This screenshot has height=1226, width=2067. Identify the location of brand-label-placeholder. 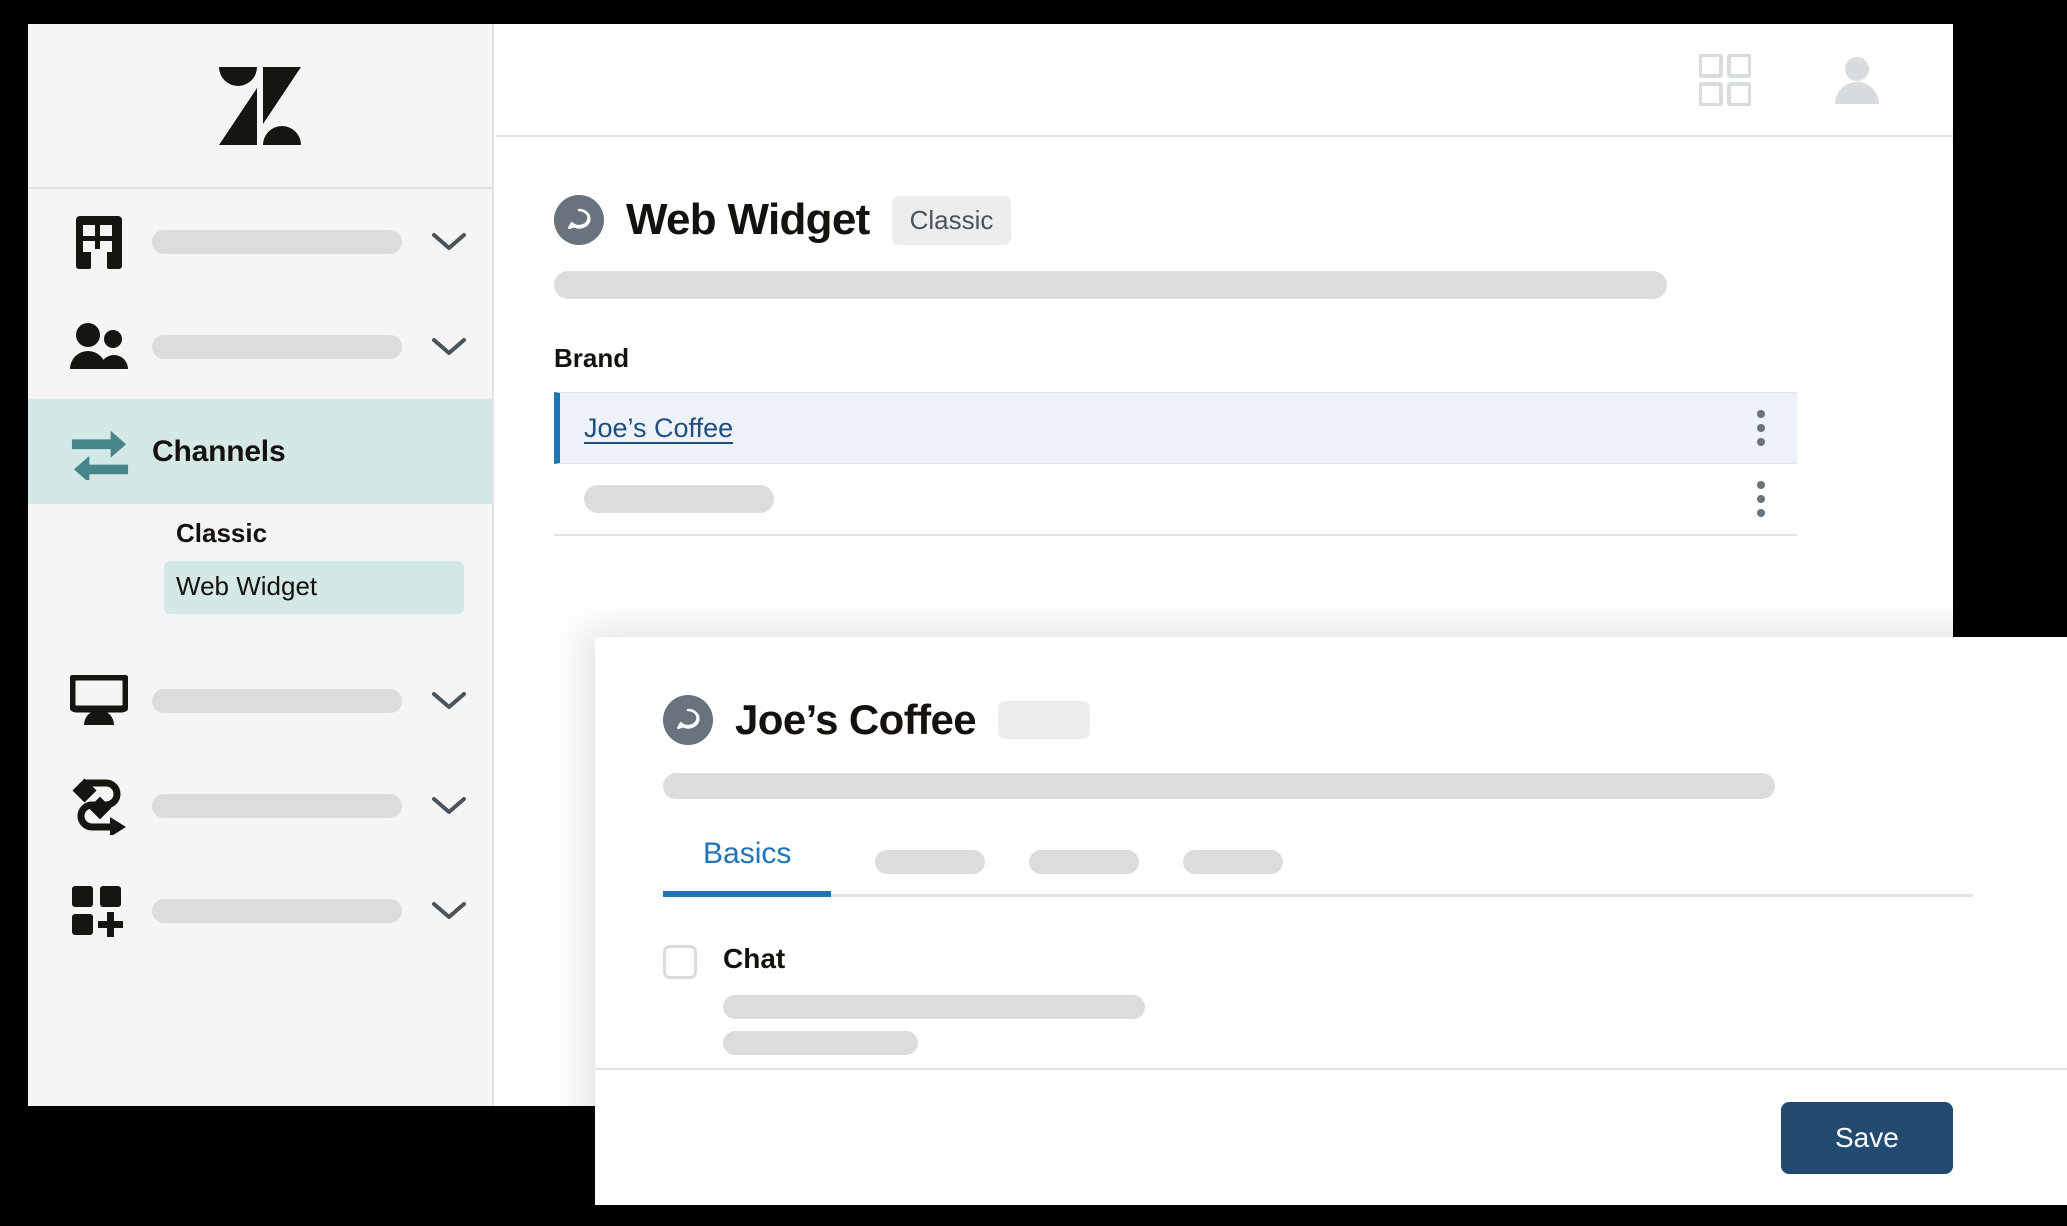
(679, 499).